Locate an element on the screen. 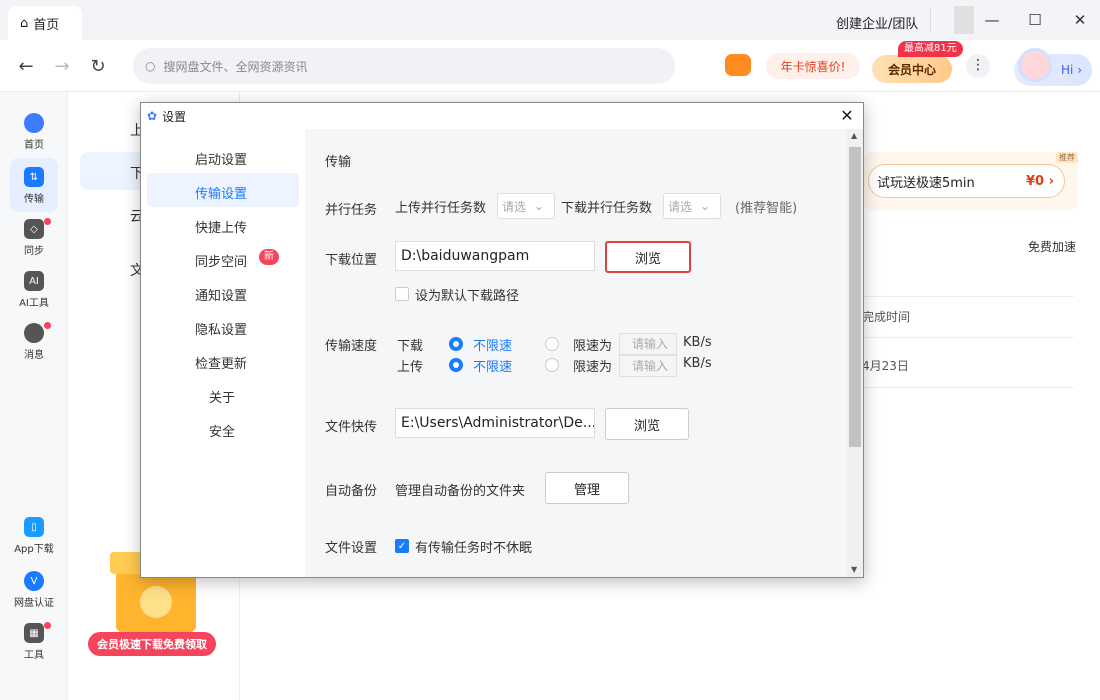 The image size is (1100, 700). forward-arrow-icon: → is located at coordinates (62, 66).